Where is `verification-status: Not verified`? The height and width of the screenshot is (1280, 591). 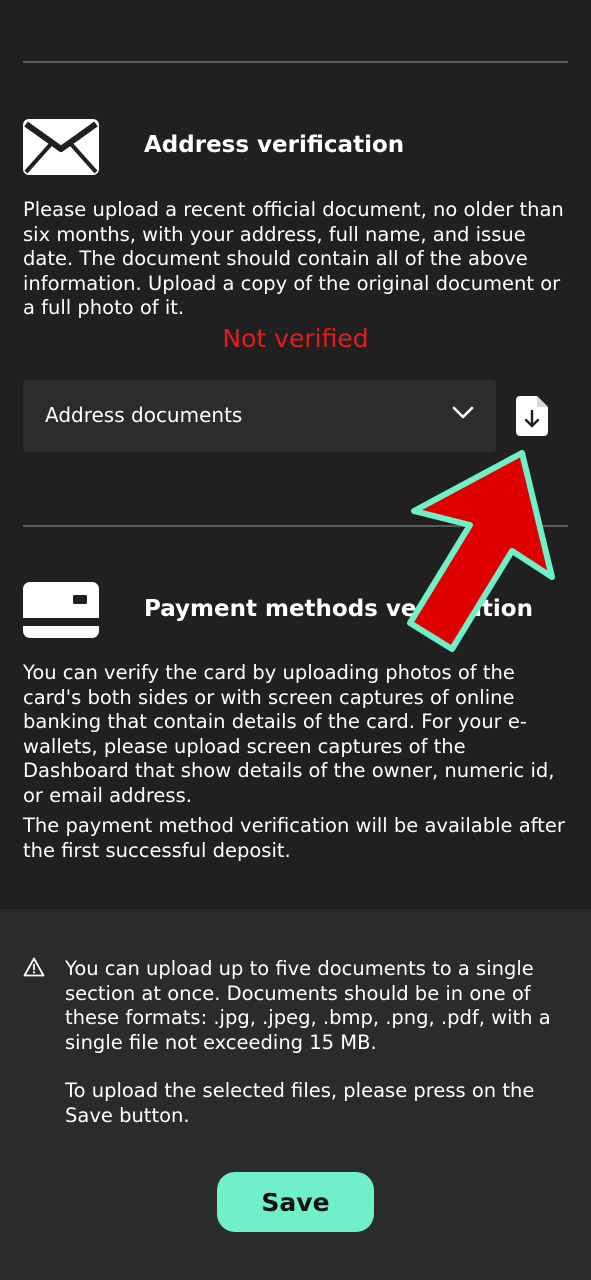 verification-status: Not verified is located at coordinates (295, 338).